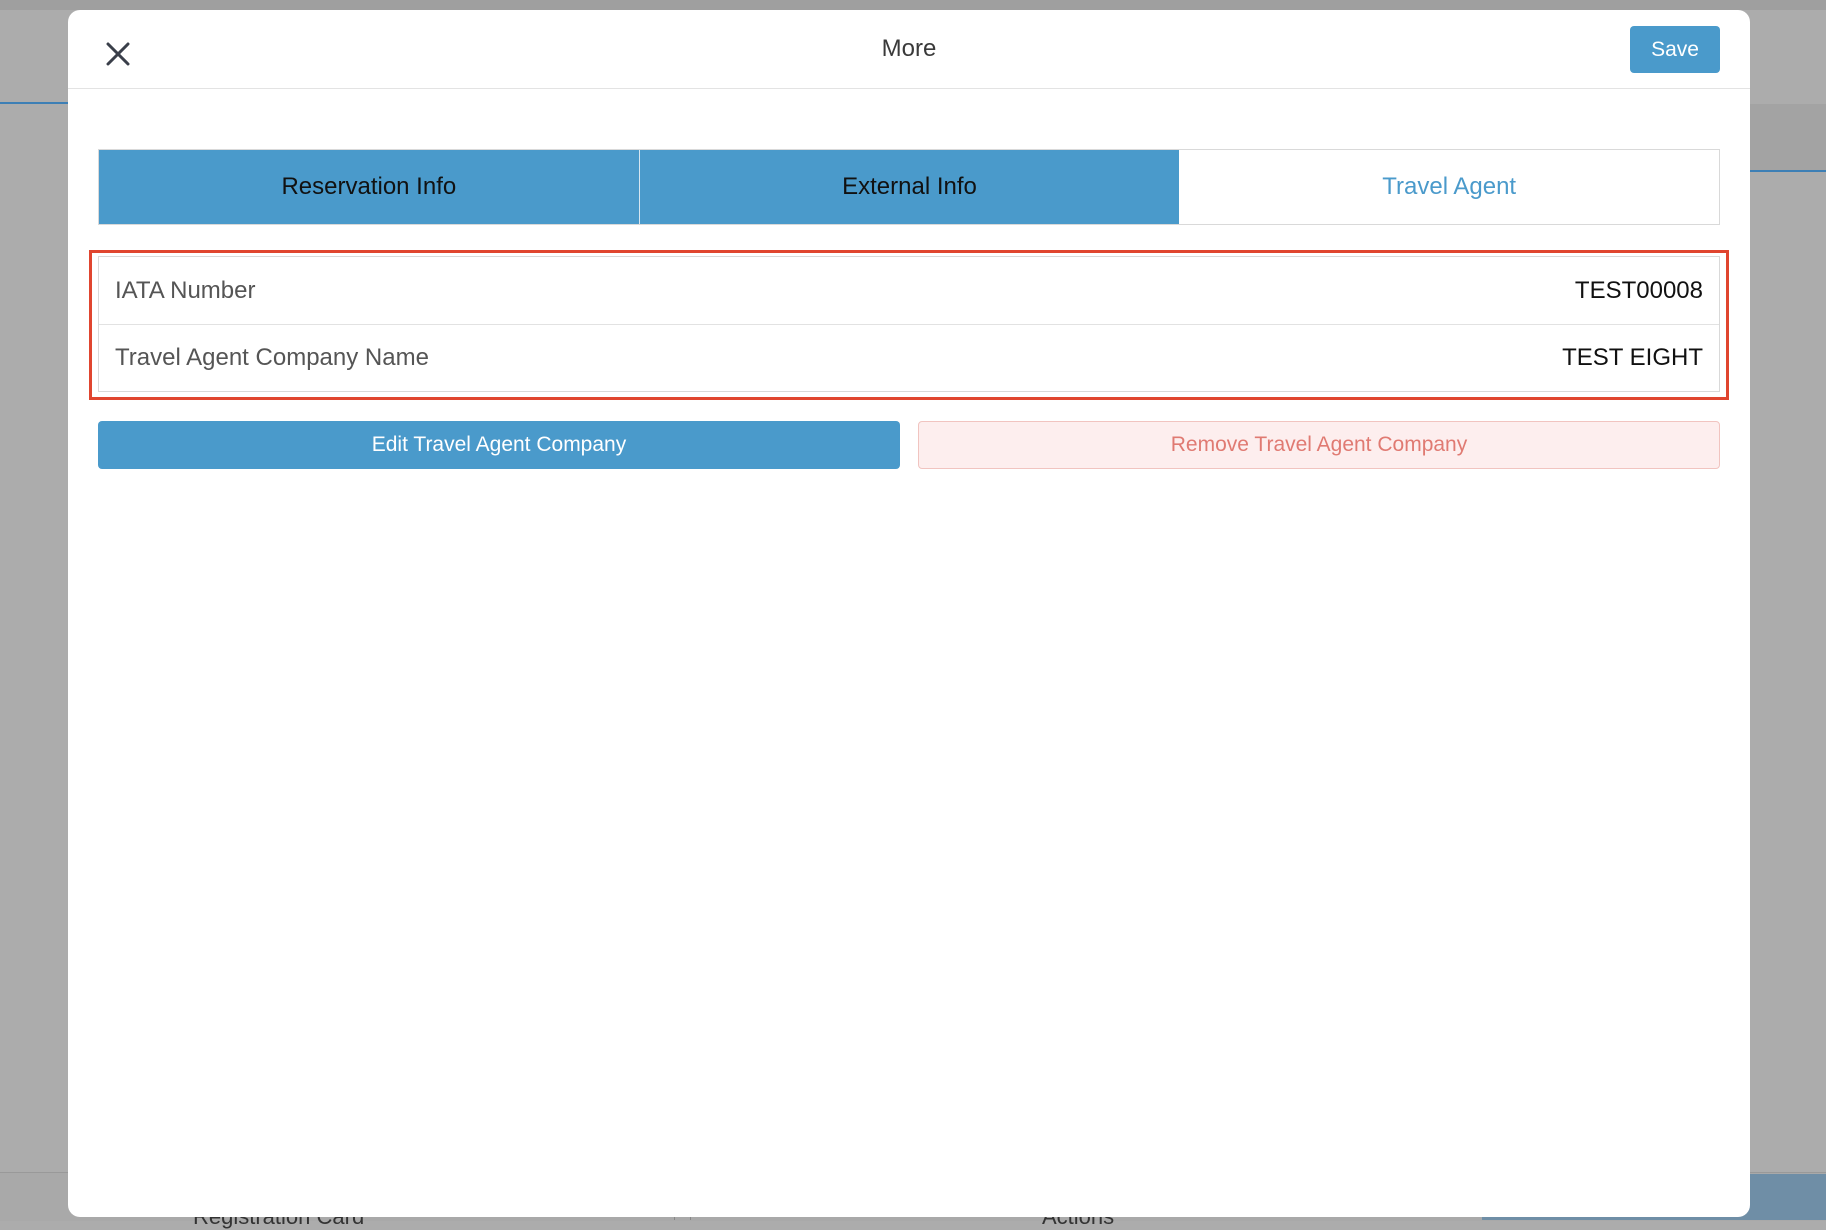 This screenshot has height=1230, width=1826. Describe the element at coordinates (499, 445) in the screenshot. I see `edit-travel-agent-company-button: Edit Travel Agent Company` at that location.